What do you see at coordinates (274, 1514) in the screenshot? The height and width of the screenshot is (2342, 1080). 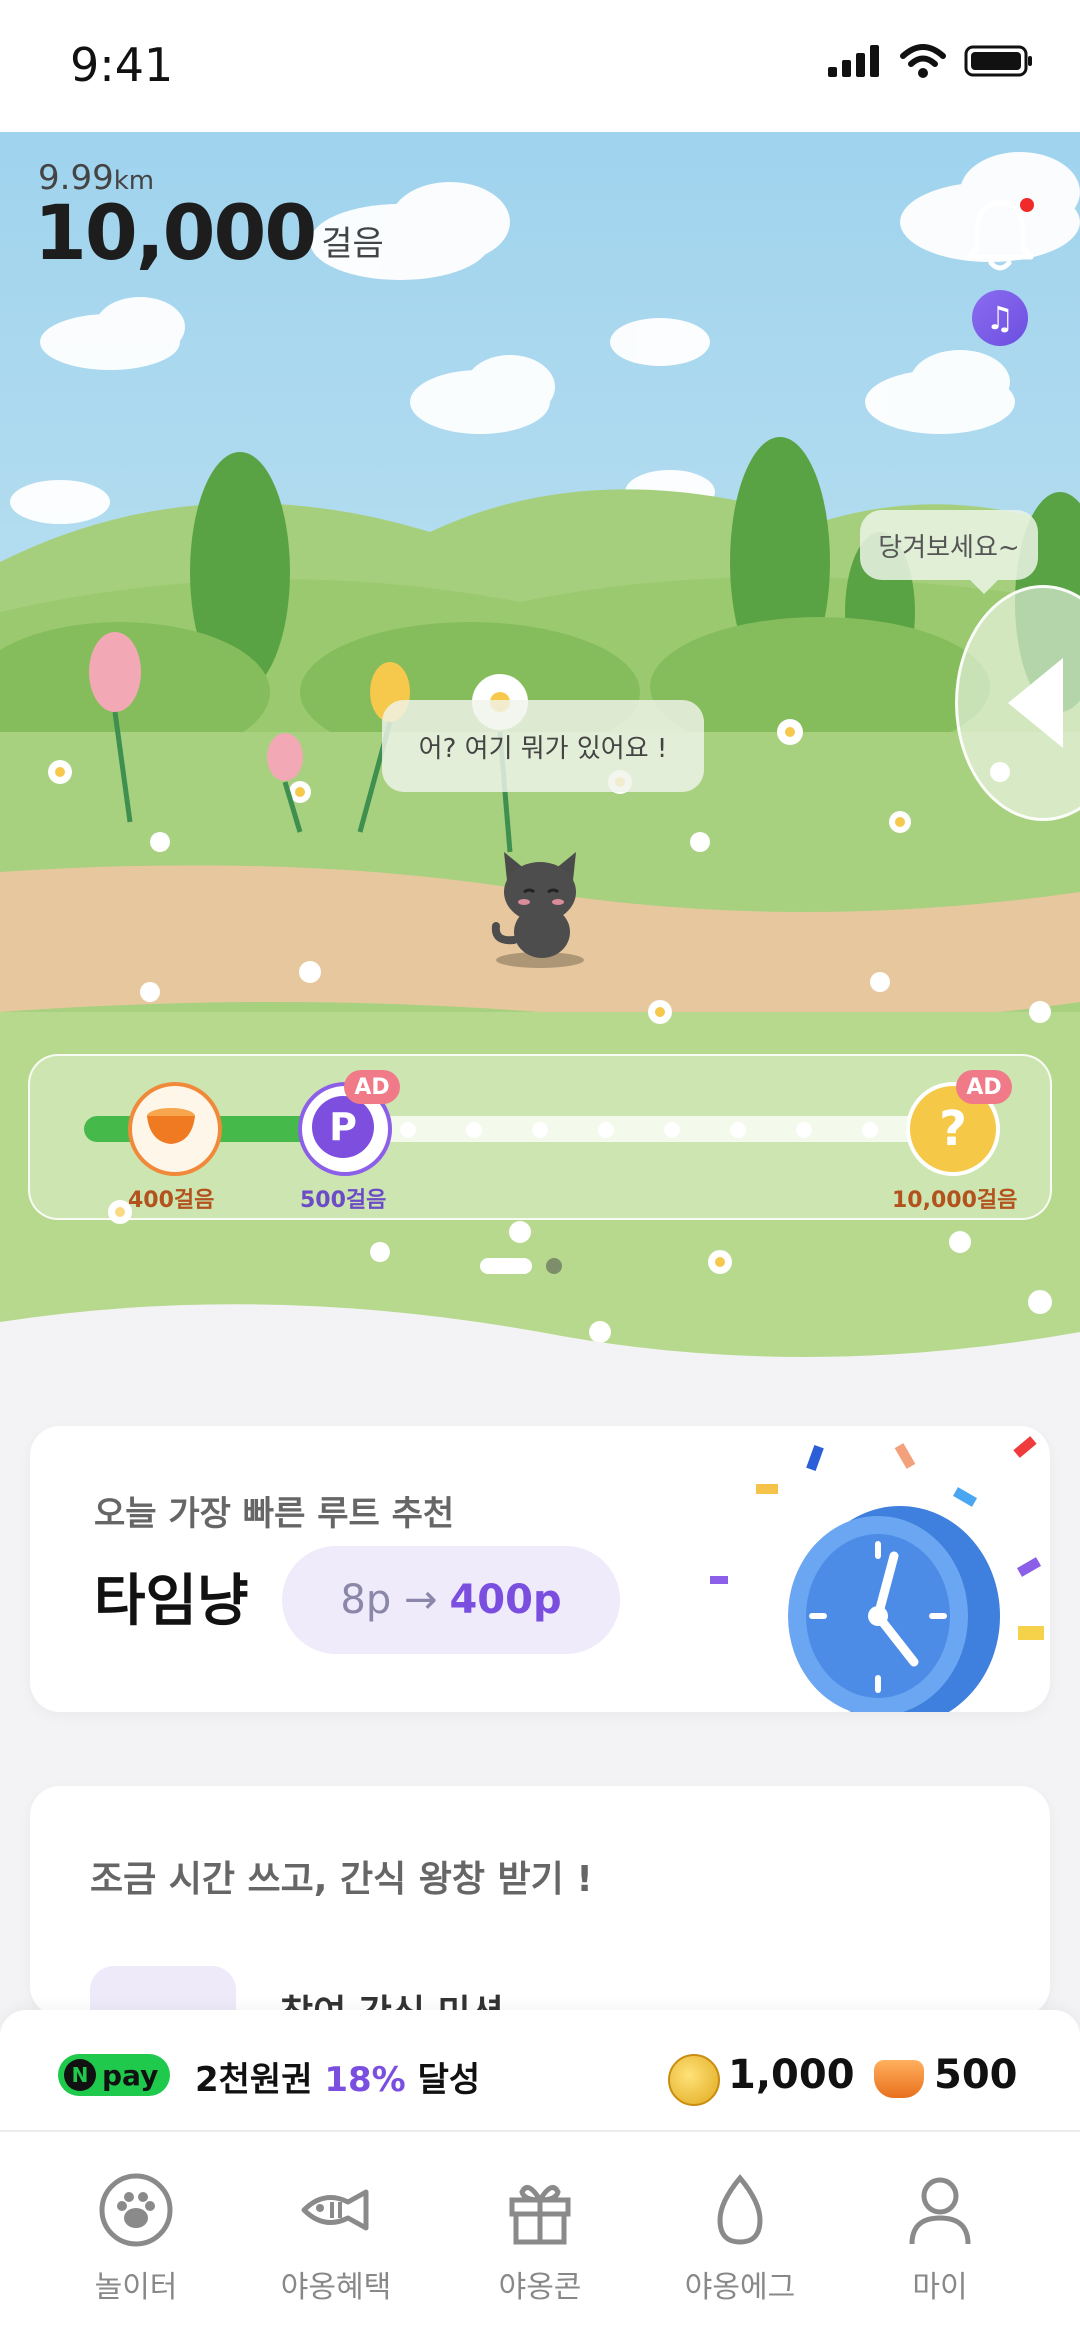 I see `route-card-subtitle: 오늘 가장 빠른 루트 추천` at bounding box center [274, 1514].